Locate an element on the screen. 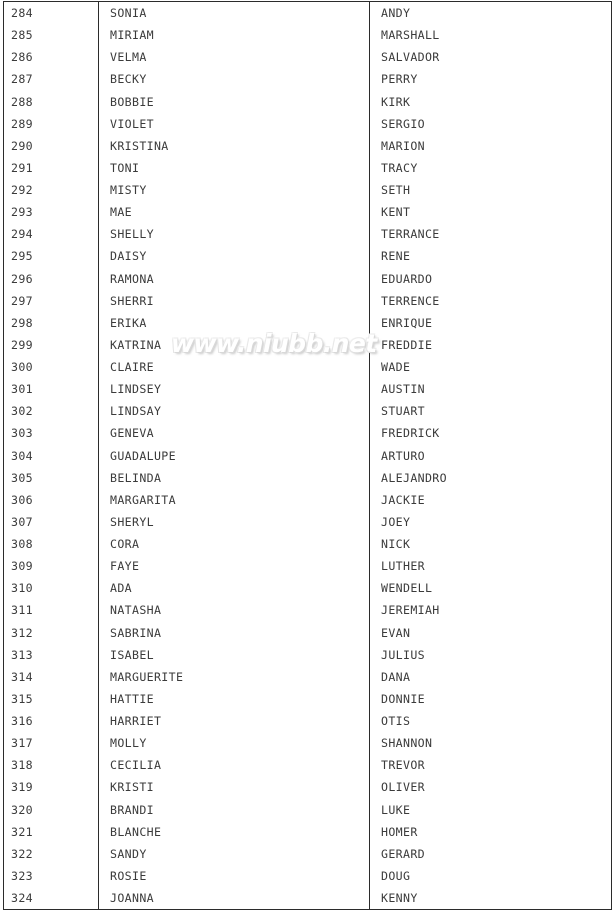 The width and height of the screenshot is (615, 913). table-row: 302 LINDSAY STUART is located at coordinates (307, 411).